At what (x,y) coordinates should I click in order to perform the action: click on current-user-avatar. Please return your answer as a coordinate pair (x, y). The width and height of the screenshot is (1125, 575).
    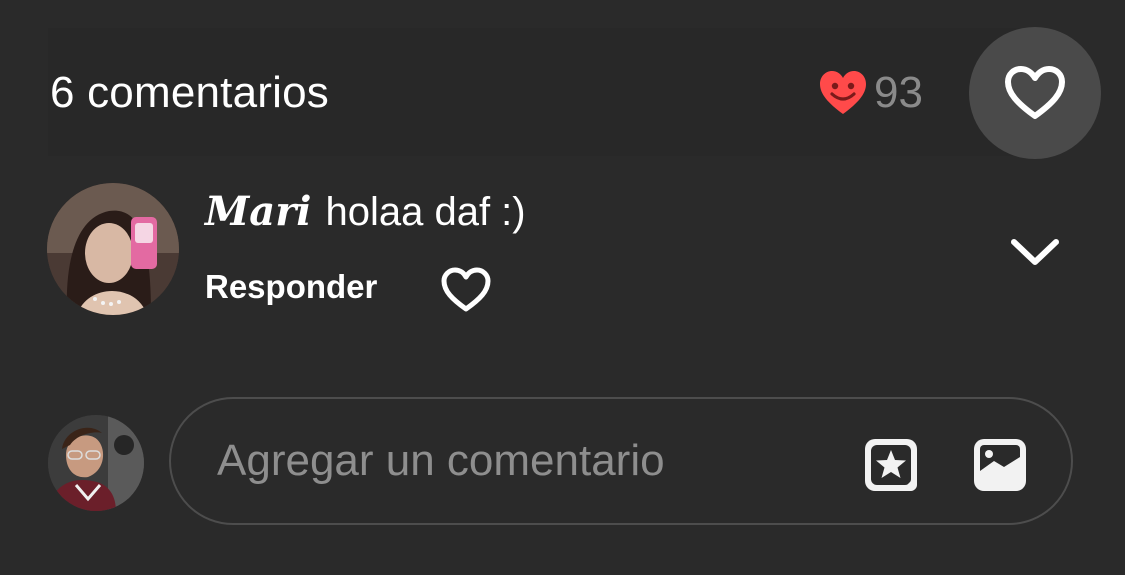
    Looking at the image, I should click on (96, 463).